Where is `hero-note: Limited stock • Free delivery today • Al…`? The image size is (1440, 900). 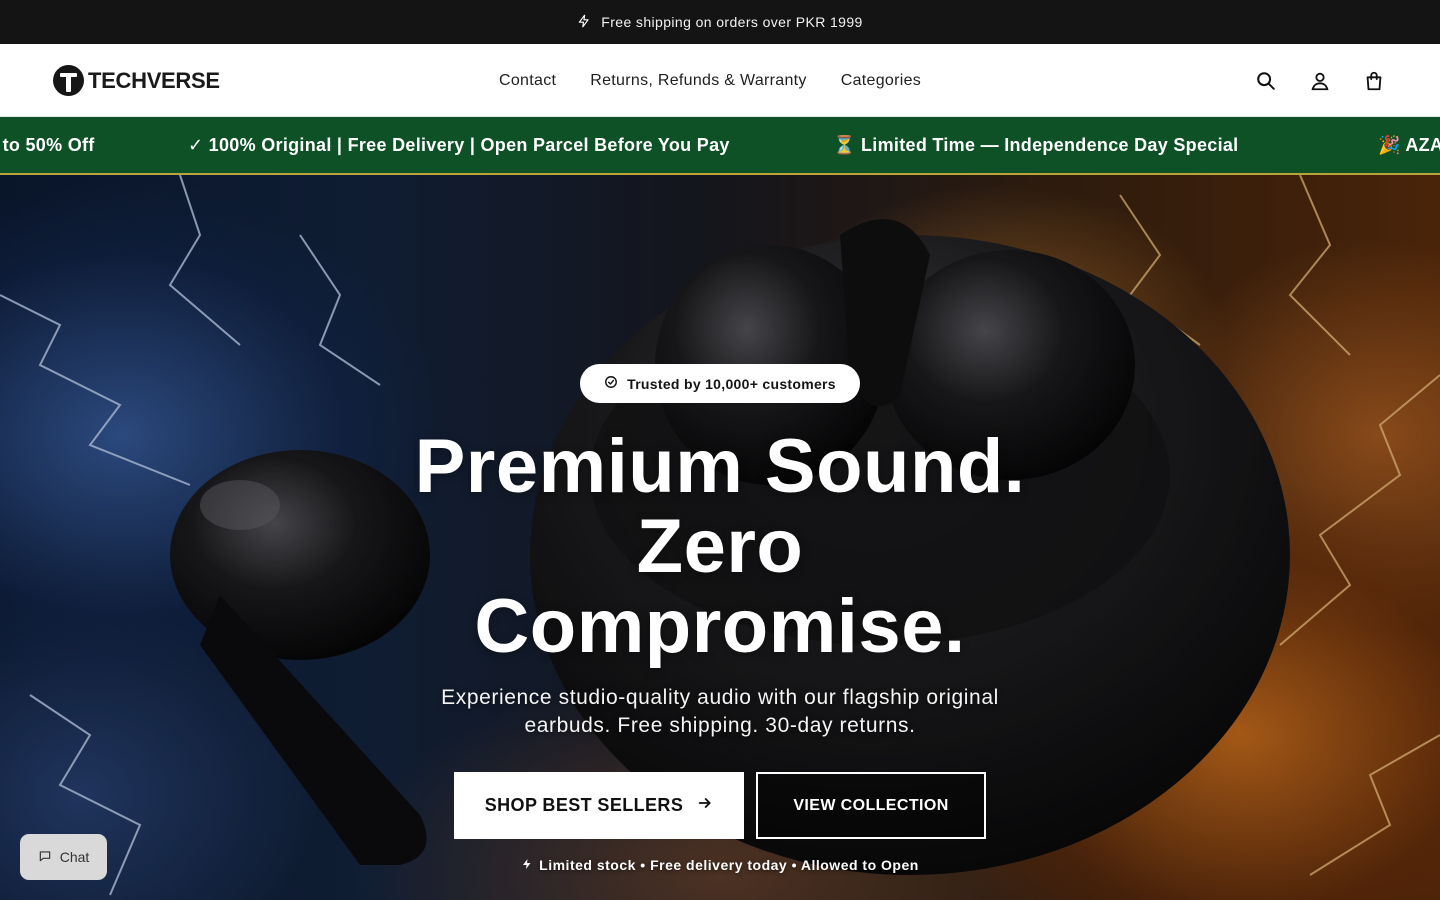 hero-note: Limited stock • Free delivery today • Al… is located at coordinates (720, 865).